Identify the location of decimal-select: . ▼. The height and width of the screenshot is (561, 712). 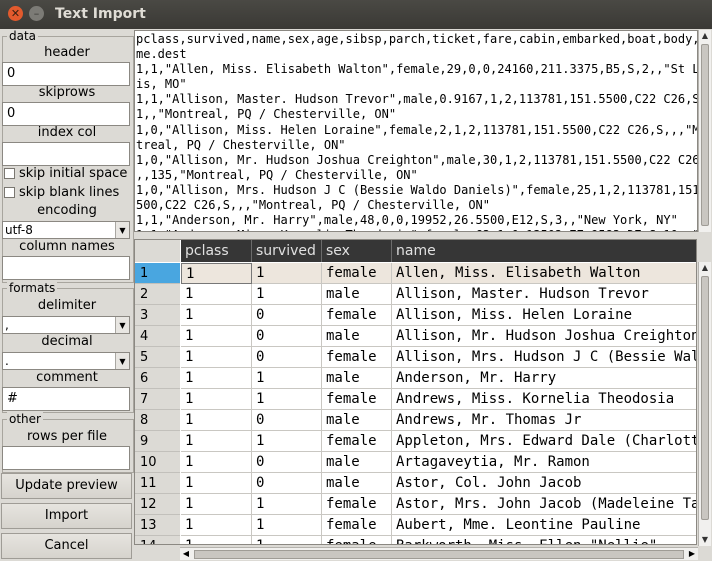
(66, 361).